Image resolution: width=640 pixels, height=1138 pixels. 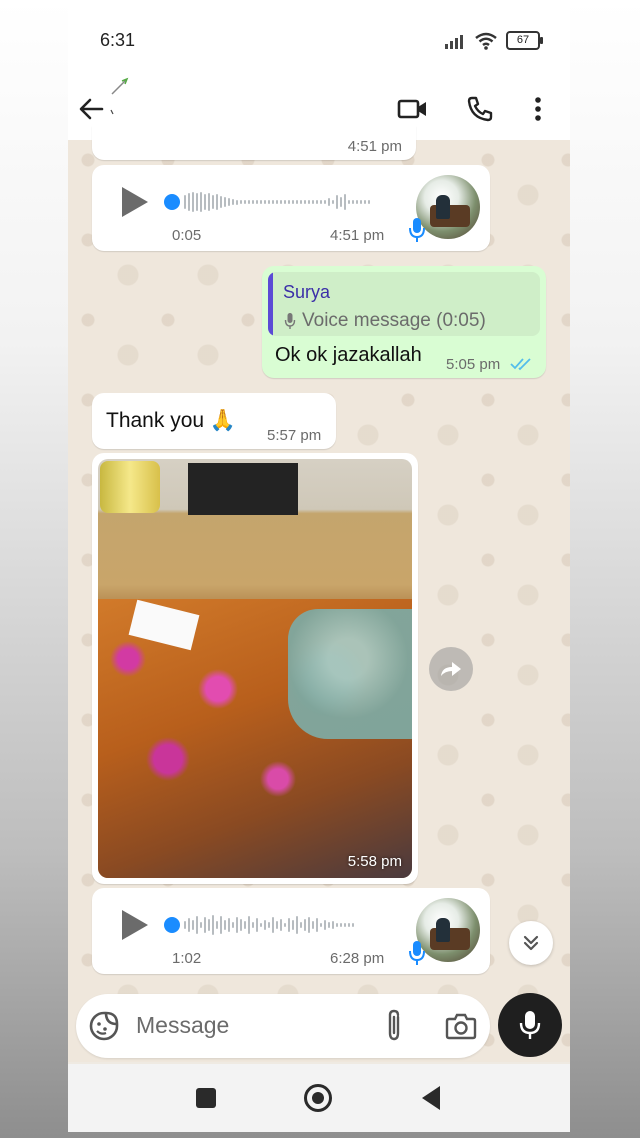 What do you see at coordinates (254, 143) in the screenshot?
I see `message-bubble-prev: 4:51 pm` at bounding box center [254, 143].